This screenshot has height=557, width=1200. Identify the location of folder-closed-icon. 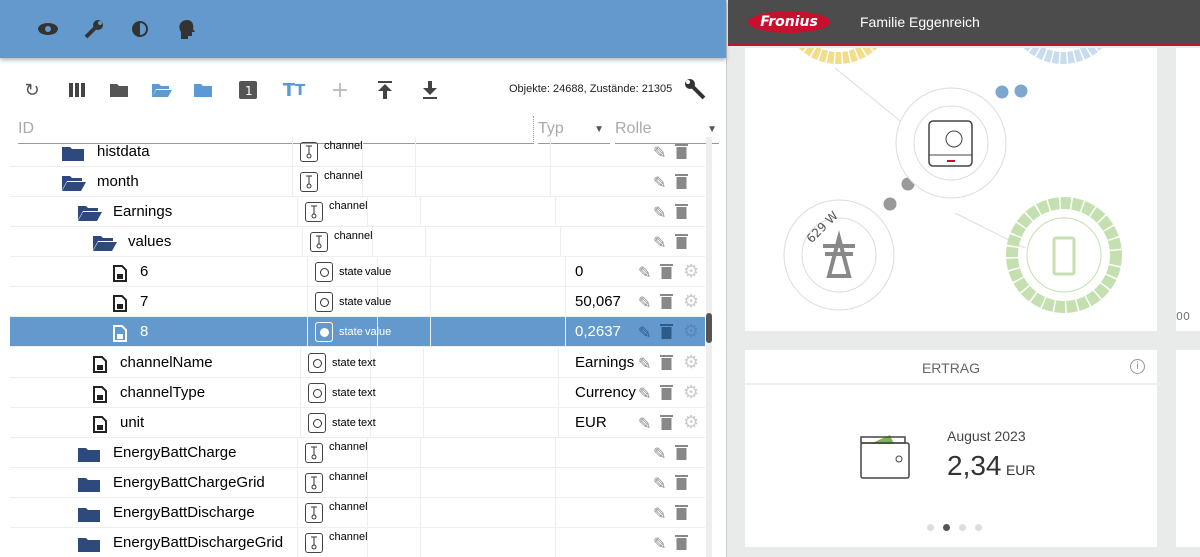
(119, 90).